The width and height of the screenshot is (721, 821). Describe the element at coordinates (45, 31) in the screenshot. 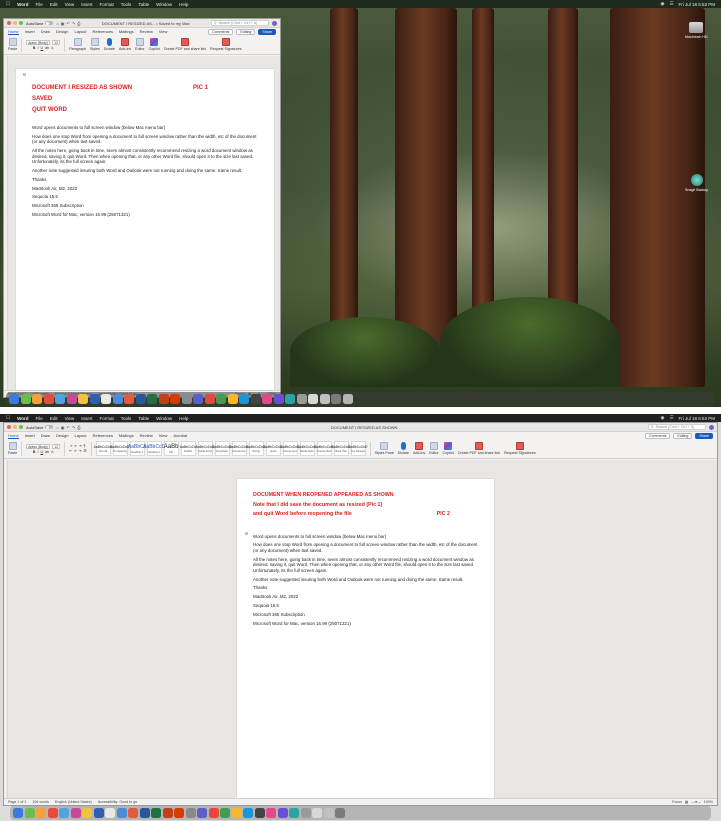

I see `tab-draw: Draw` at that location.